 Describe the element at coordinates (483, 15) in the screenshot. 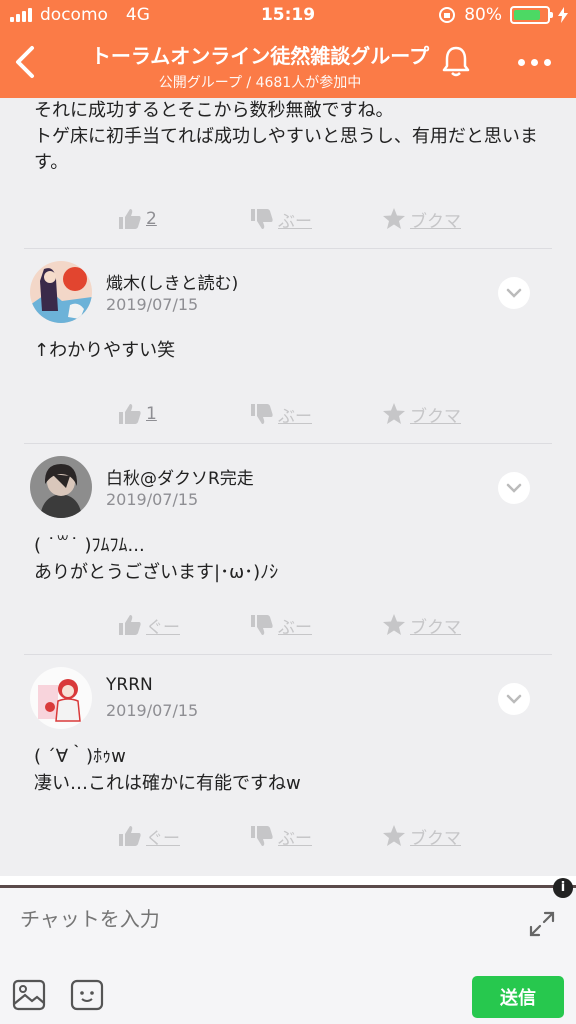

I see `battery-percent: 80%` at that location.